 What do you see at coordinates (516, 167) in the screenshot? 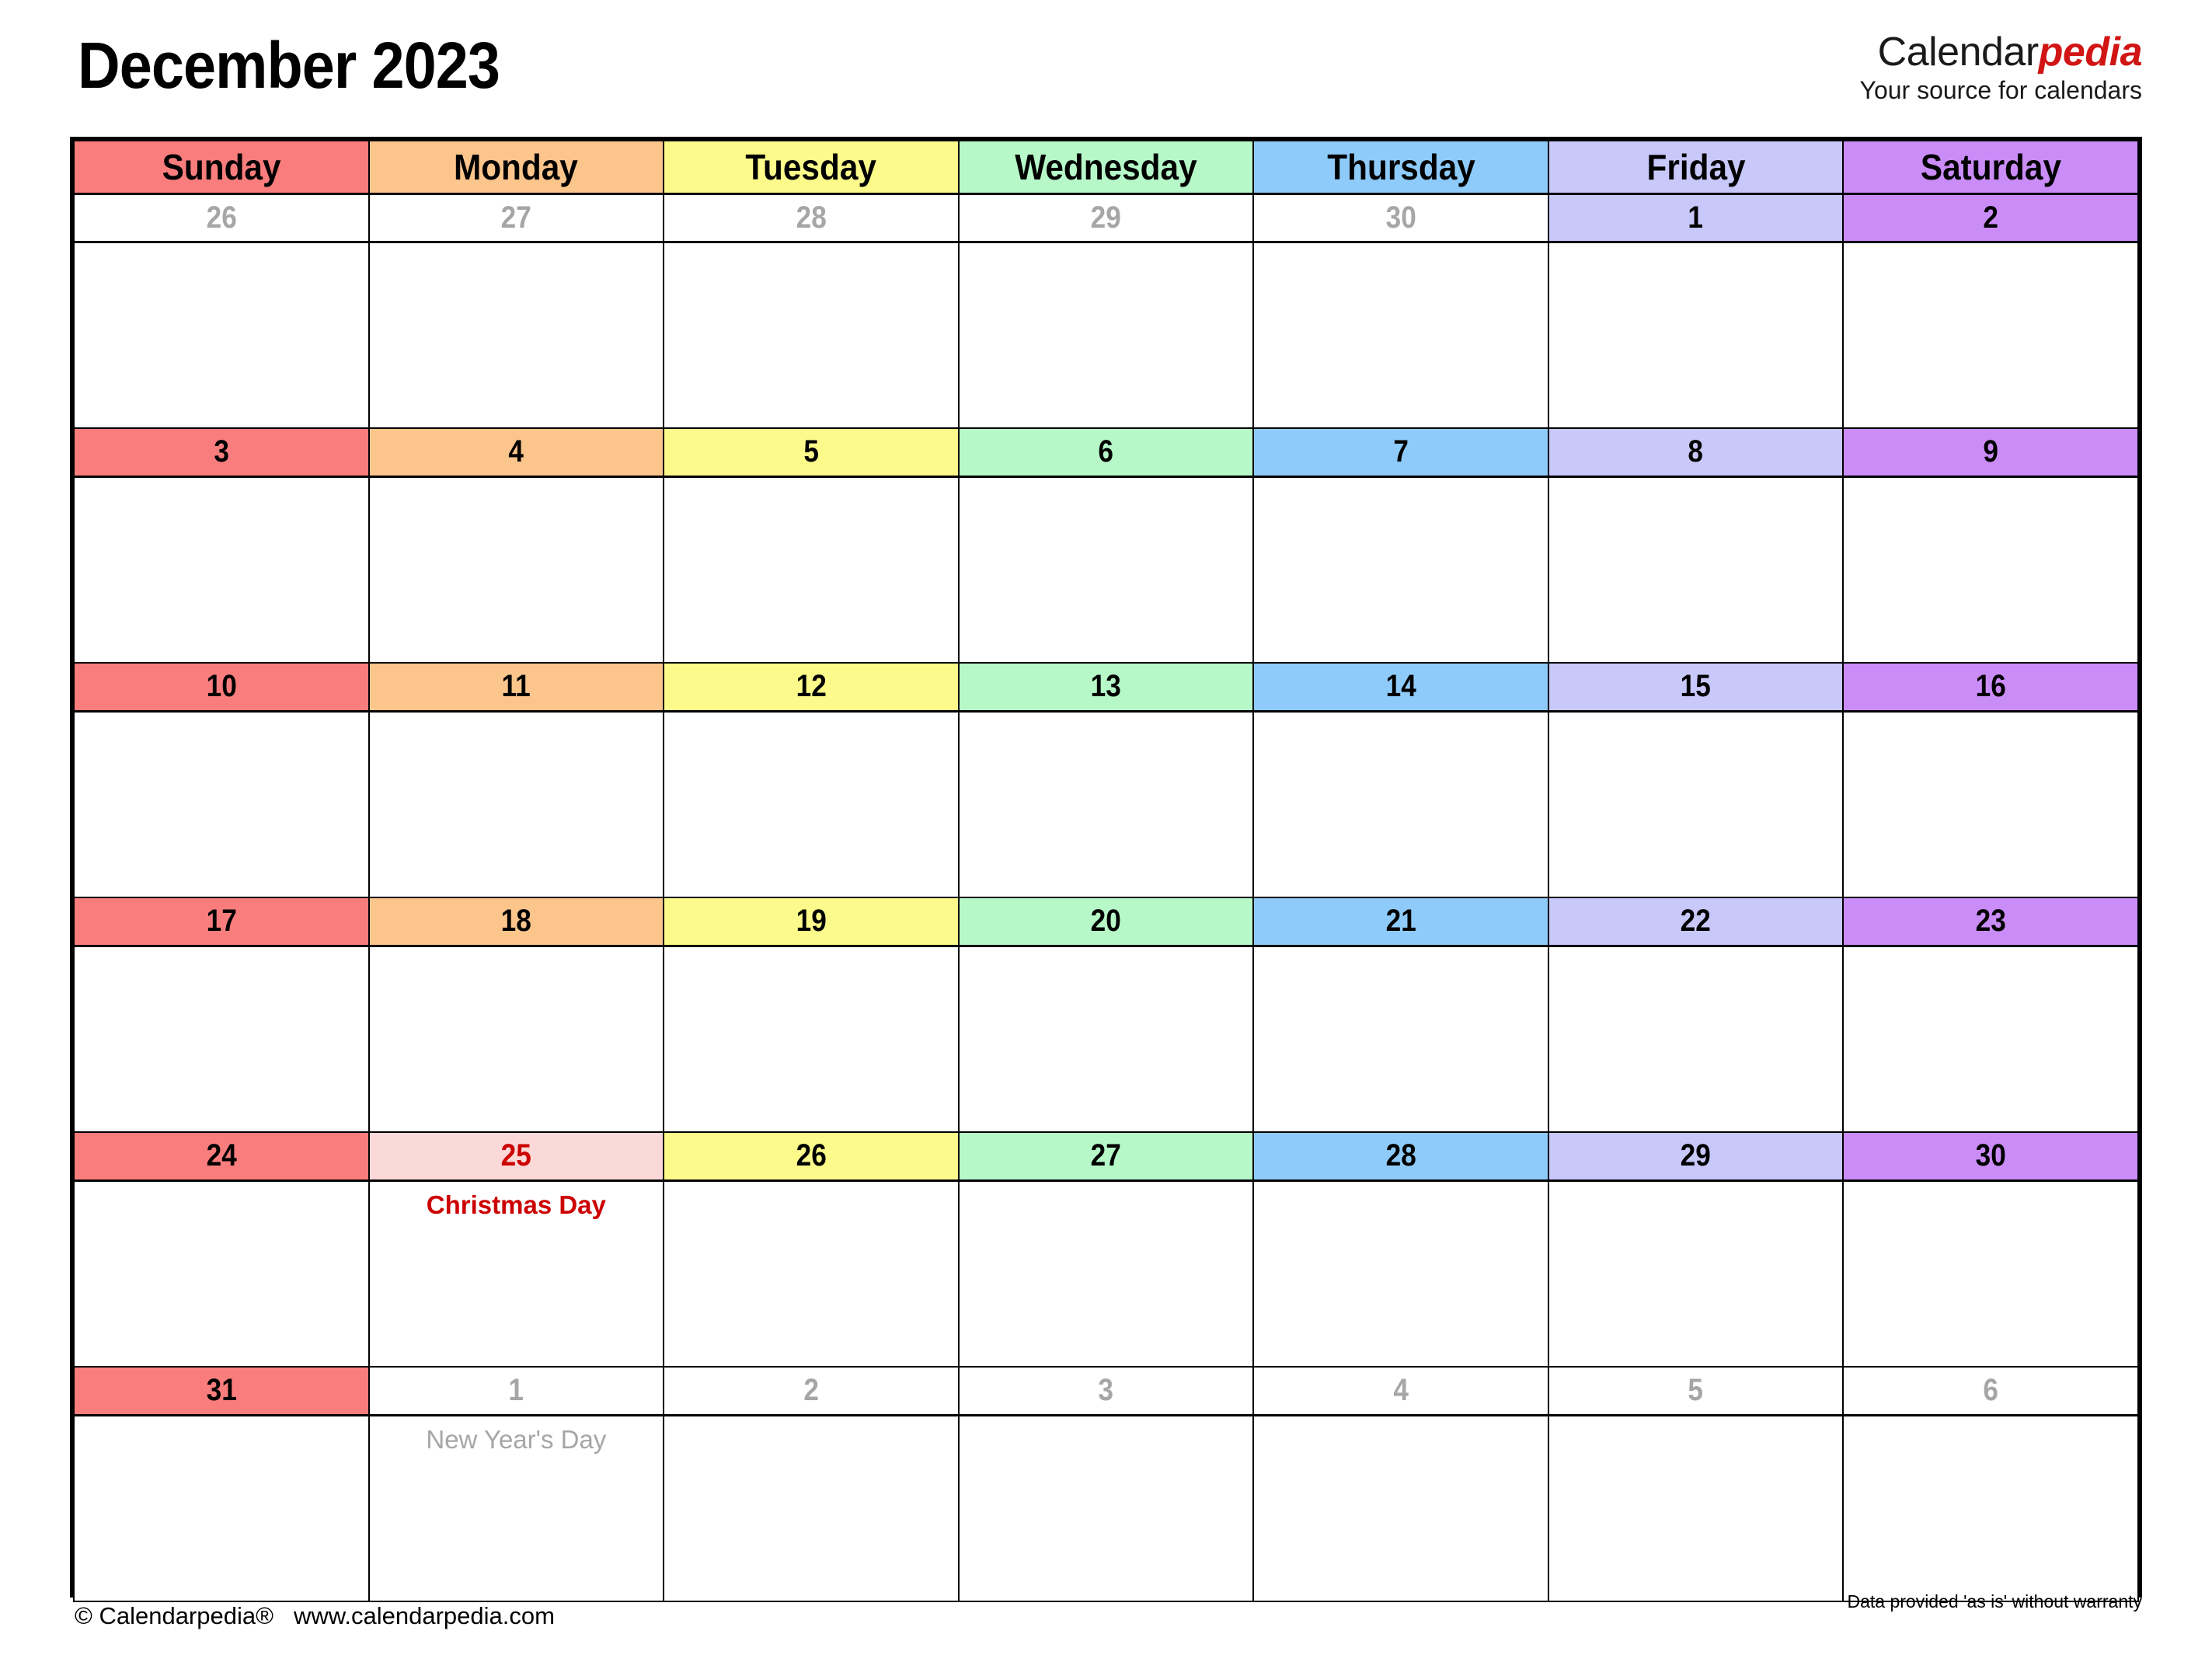
I see `weekday-header-monday: Monday` at bounding box center [516, 167].